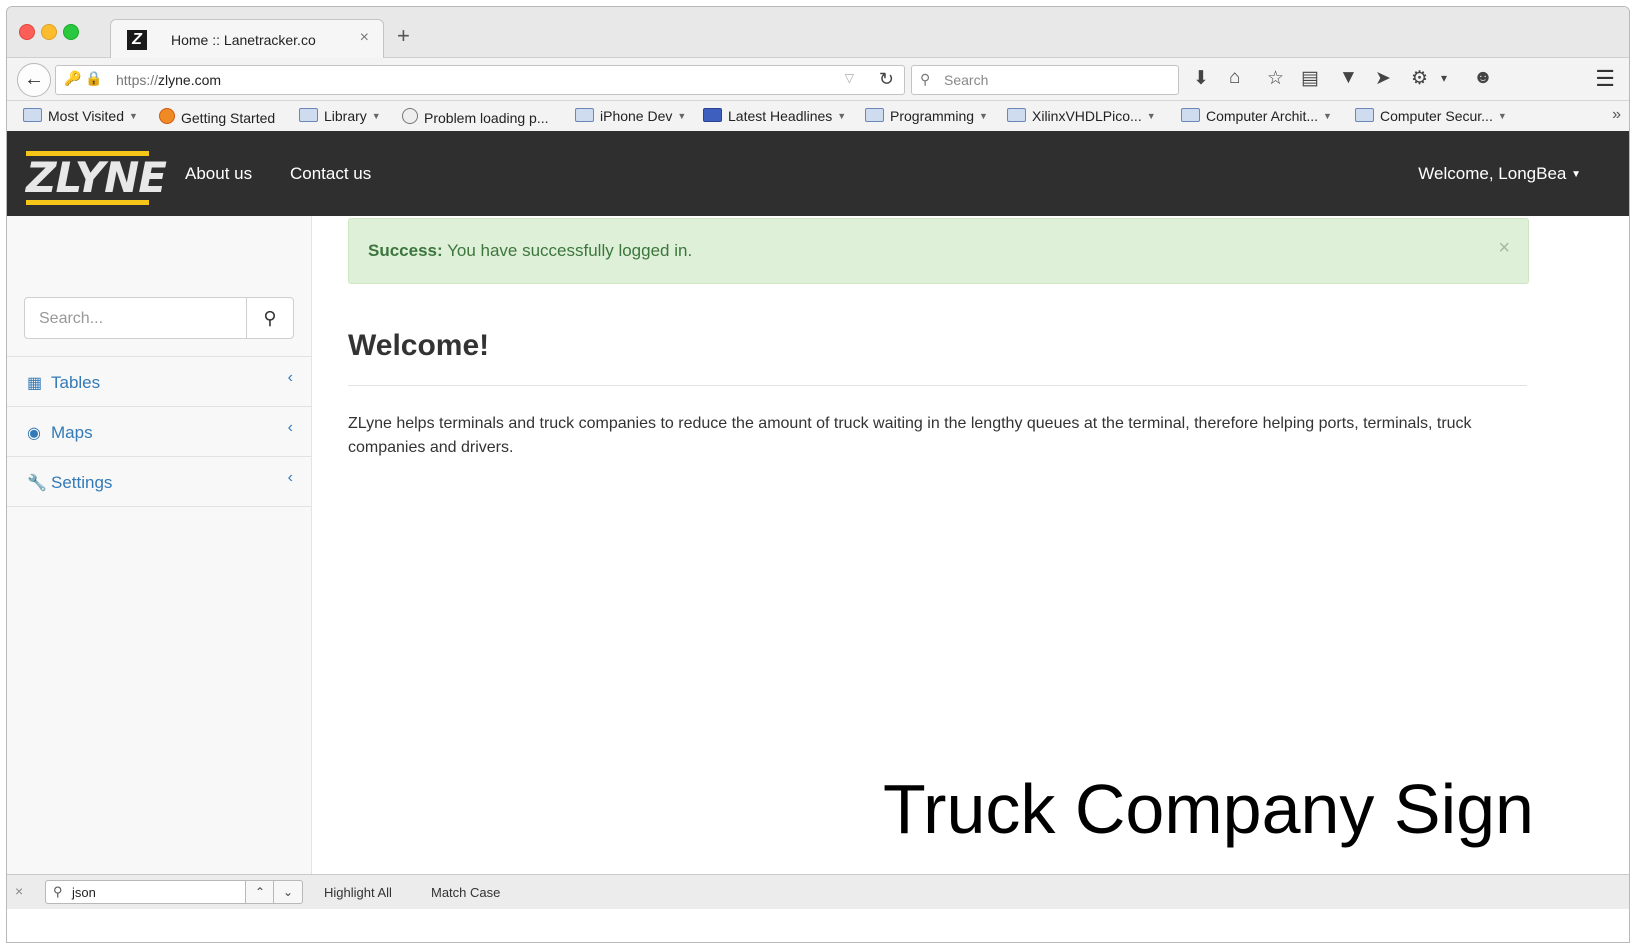 This screenshot has width=1633, height=943. What do you see at coordinates (1504, 248) in the screenshot?
I see `alert-close-icon: ×` at bounding box center [1504, 248].